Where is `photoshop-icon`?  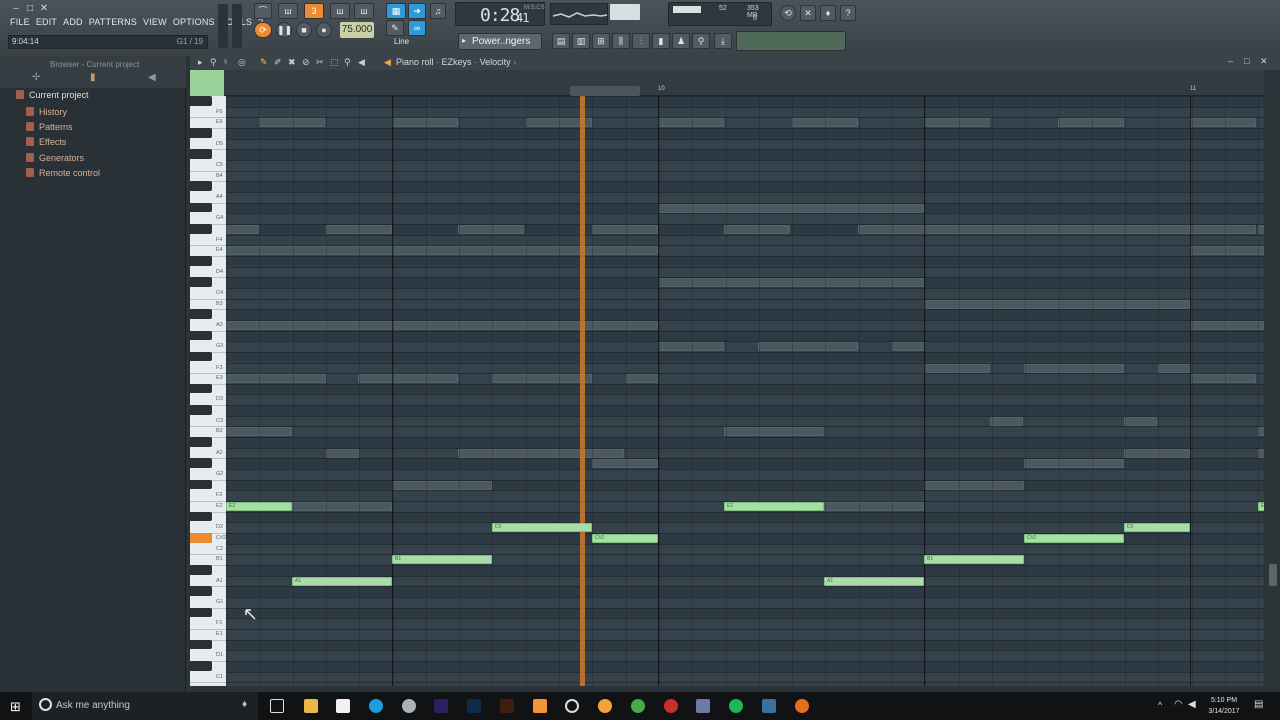 photoshop-icon is located at coordinates (474, 706).